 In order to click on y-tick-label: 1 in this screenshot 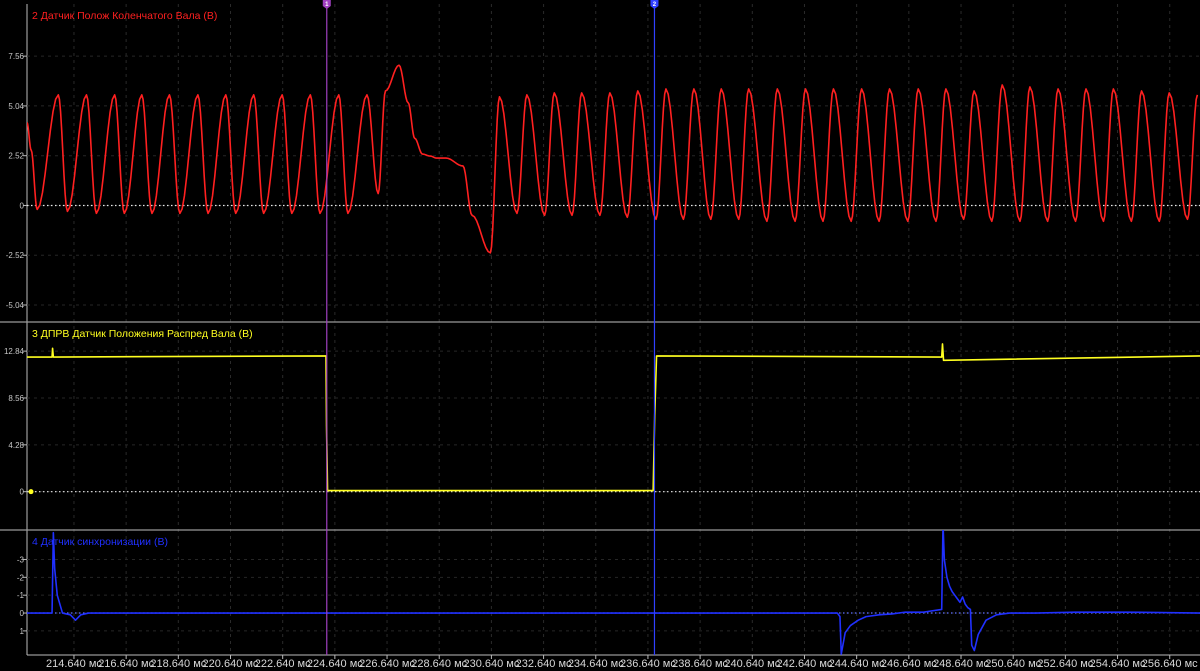, I will do `click(22, 631)`.